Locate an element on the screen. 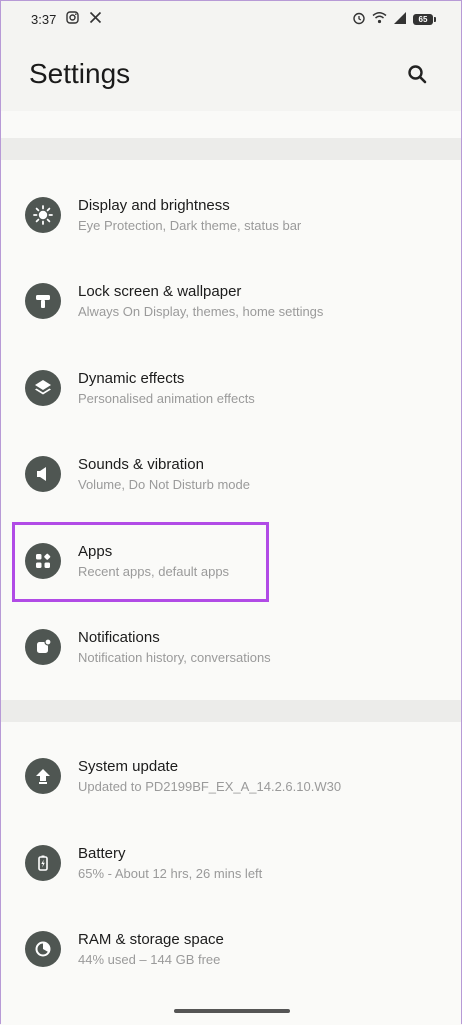 This screenshot has width=462, height=1025. x-icon is located at coordinates (95, 19).